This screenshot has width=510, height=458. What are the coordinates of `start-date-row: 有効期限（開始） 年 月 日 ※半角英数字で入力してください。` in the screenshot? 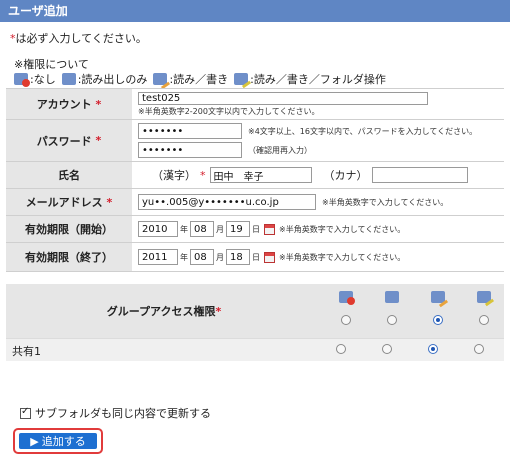 It's located at (255, 229).